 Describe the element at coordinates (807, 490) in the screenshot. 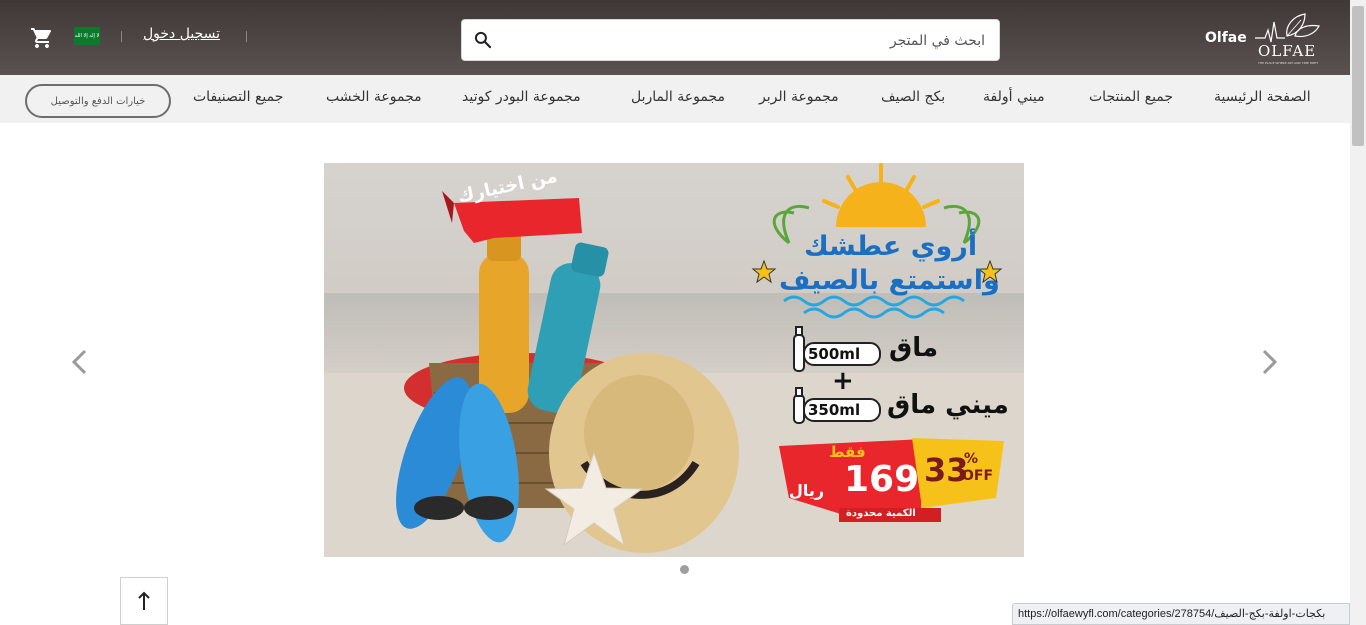

I see `price-currency: ريال` at that location.